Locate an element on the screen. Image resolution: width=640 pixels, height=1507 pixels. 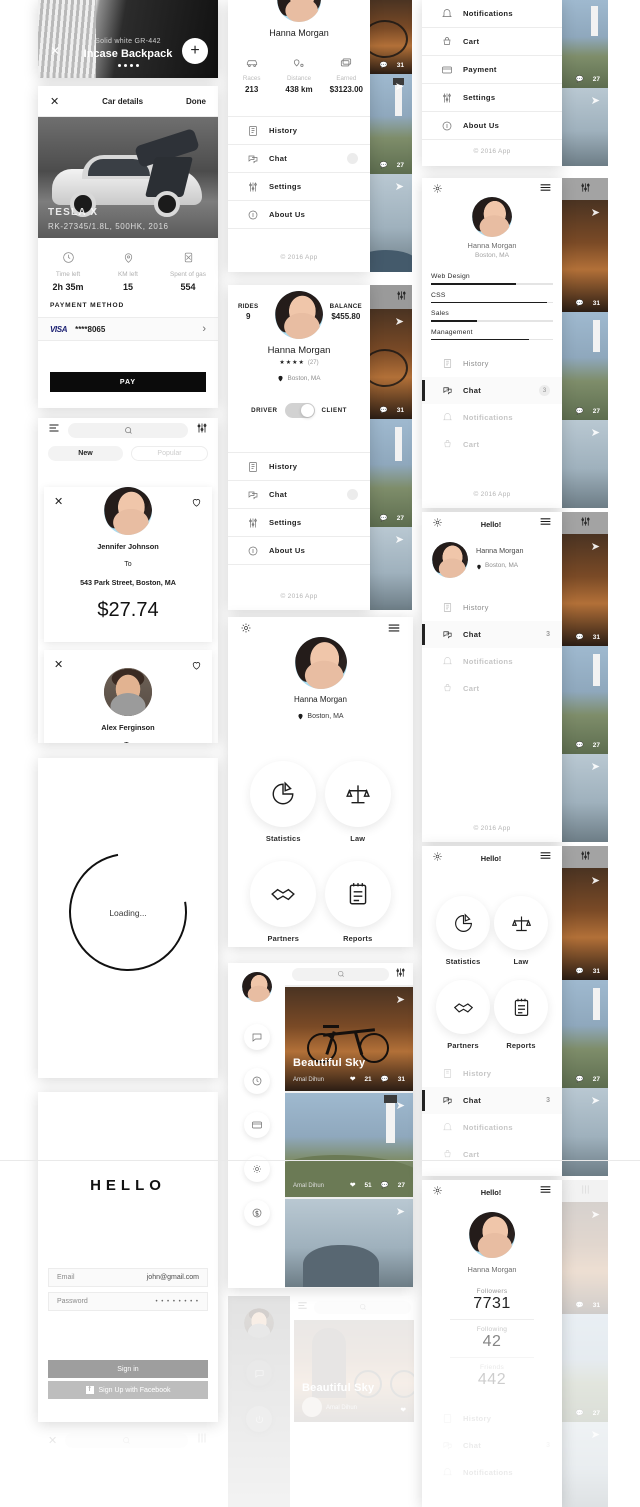
pay-button: PAY is located at coordinates (128, 382).